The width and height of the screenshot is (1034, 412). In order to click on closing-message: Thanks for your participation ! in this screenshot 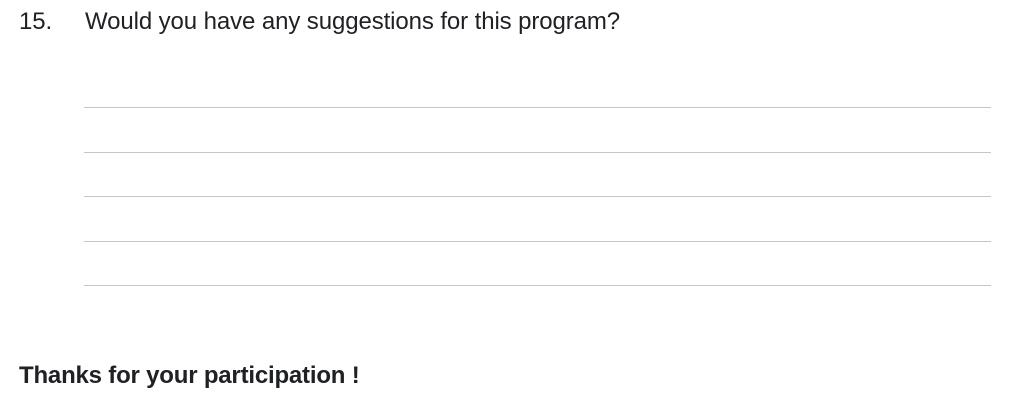, I will do `click(189, 375)`.